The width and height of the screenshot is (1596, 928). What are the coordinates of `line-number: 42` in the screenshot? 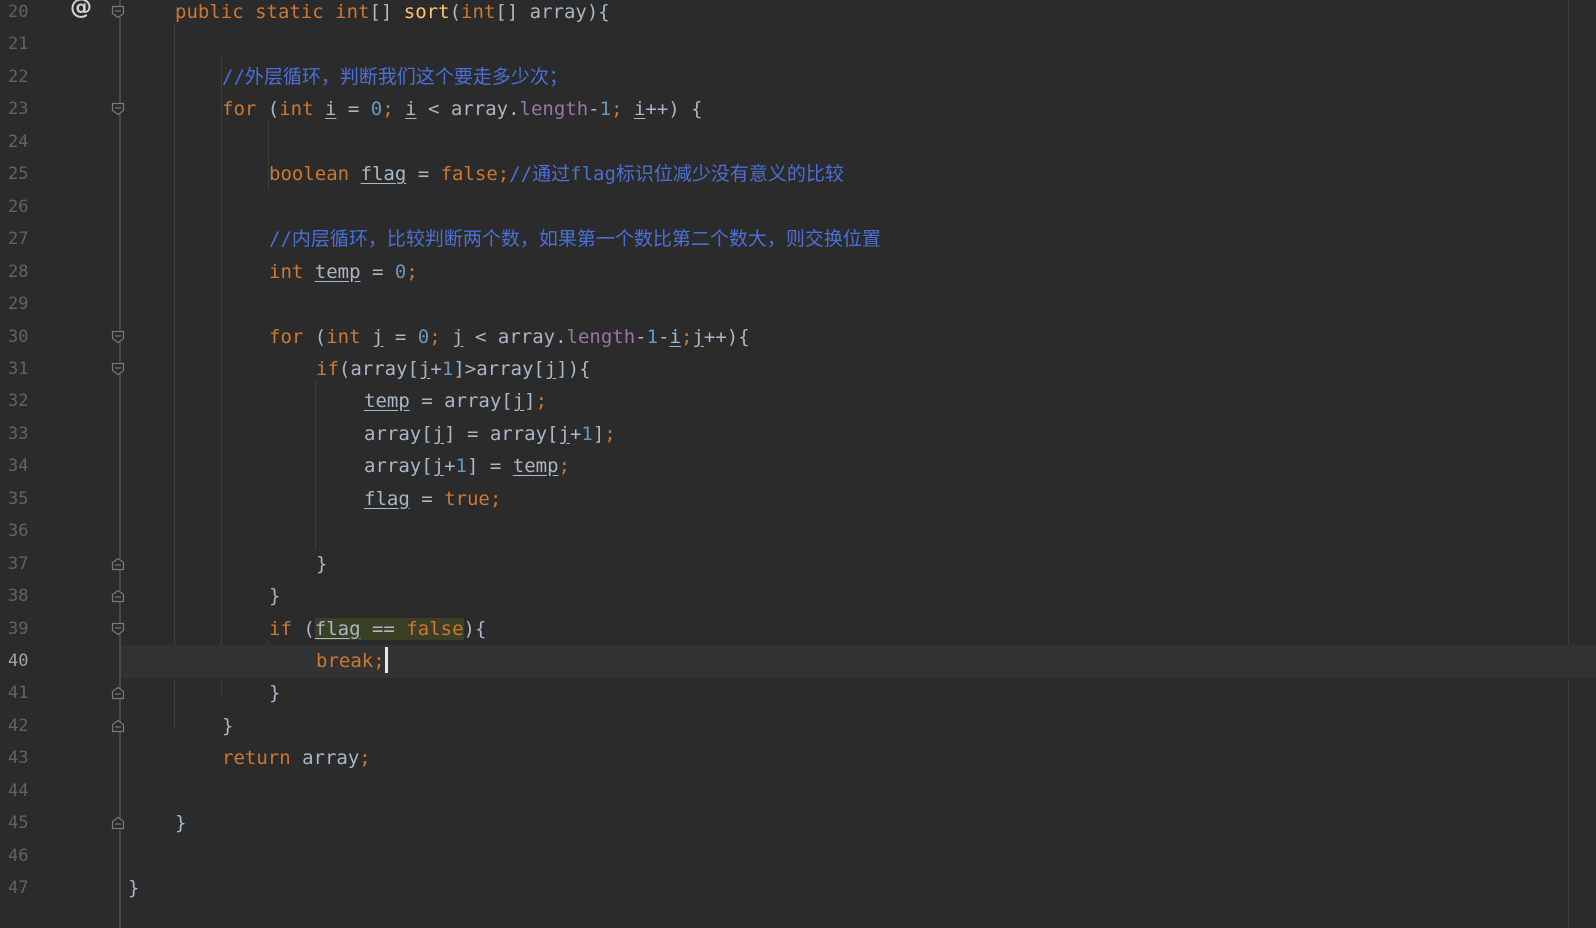 It's located at (18, 725).